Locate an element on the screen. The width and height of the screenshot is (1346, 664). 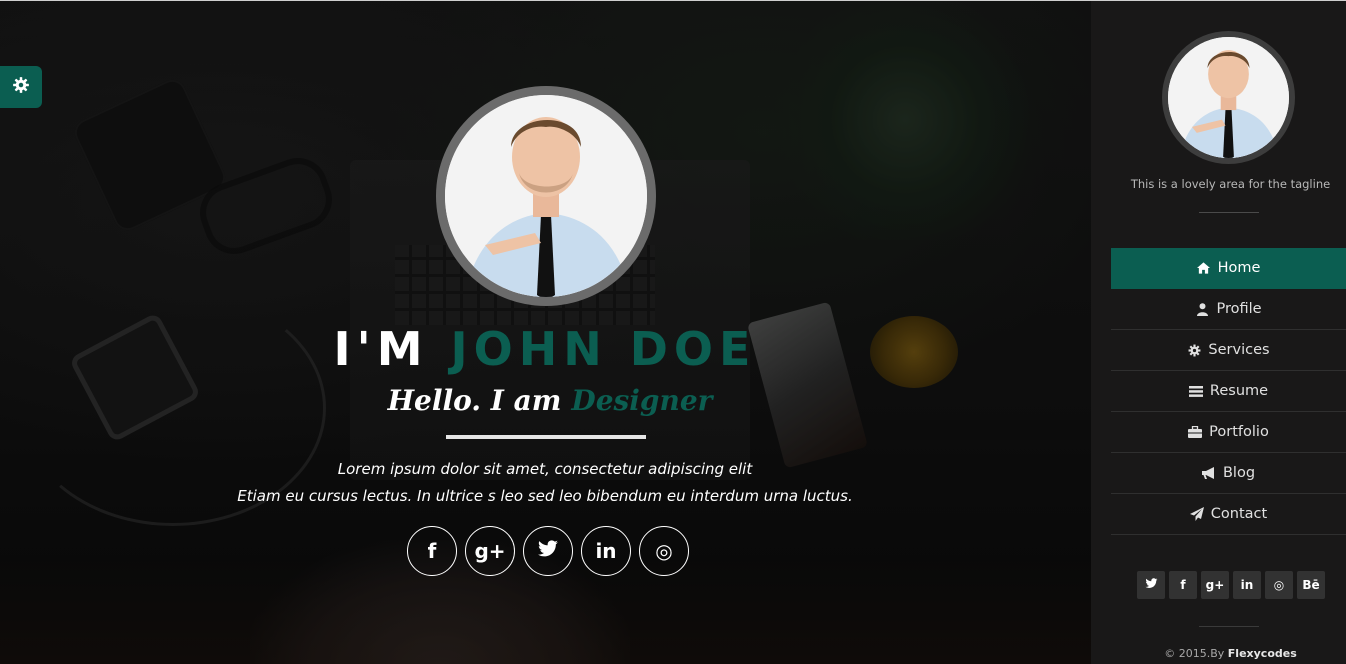
menu-item-label: Contact is located at coordinates (1239, 514).